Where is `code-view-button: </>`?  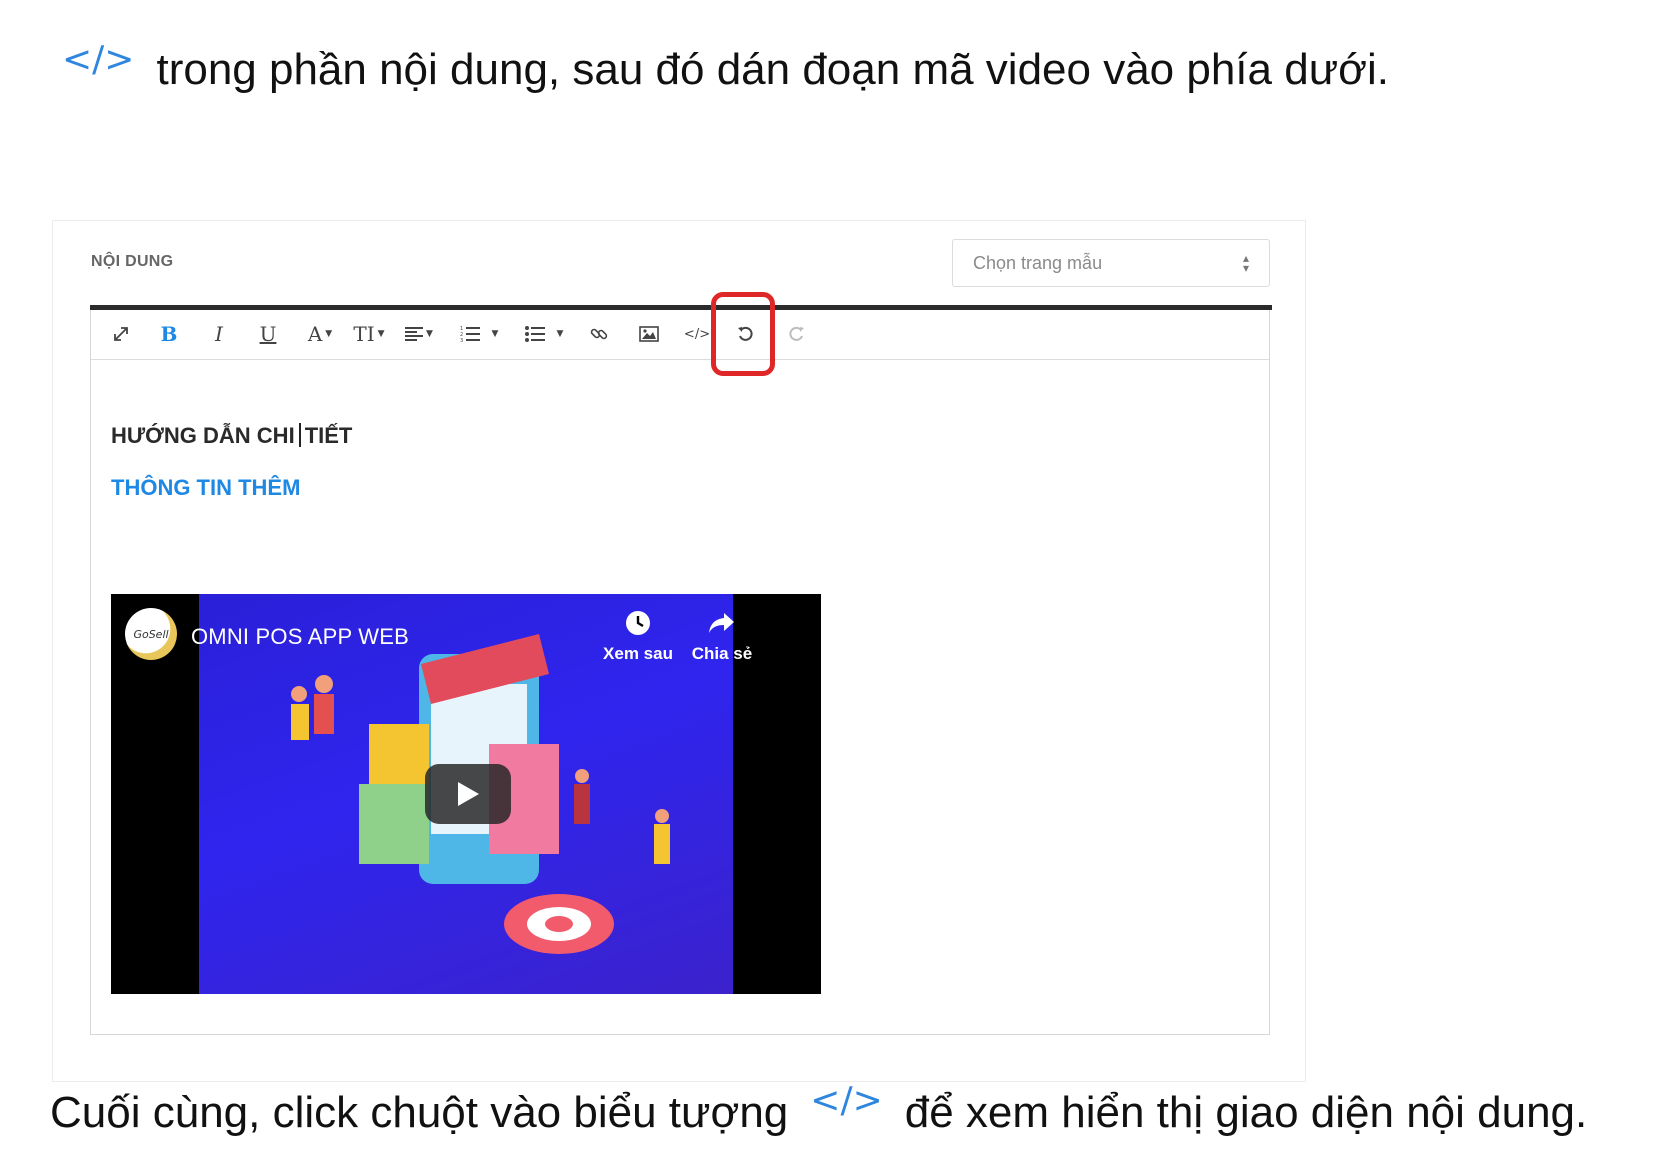 code-view-button: </> is located at coordinates (697, 334).